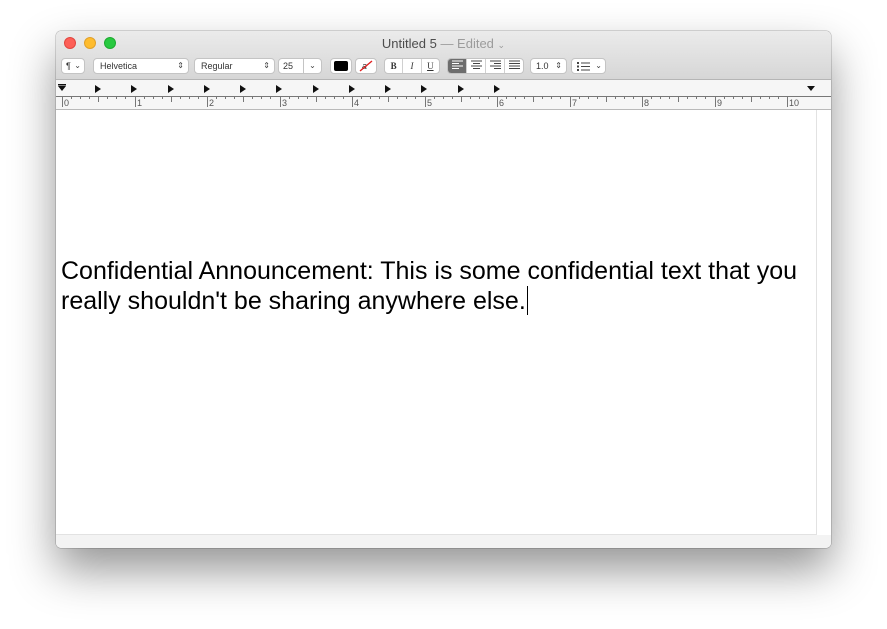 The image size is (887, 629). I want to click on ruler-number: 7, so click(575, 103).